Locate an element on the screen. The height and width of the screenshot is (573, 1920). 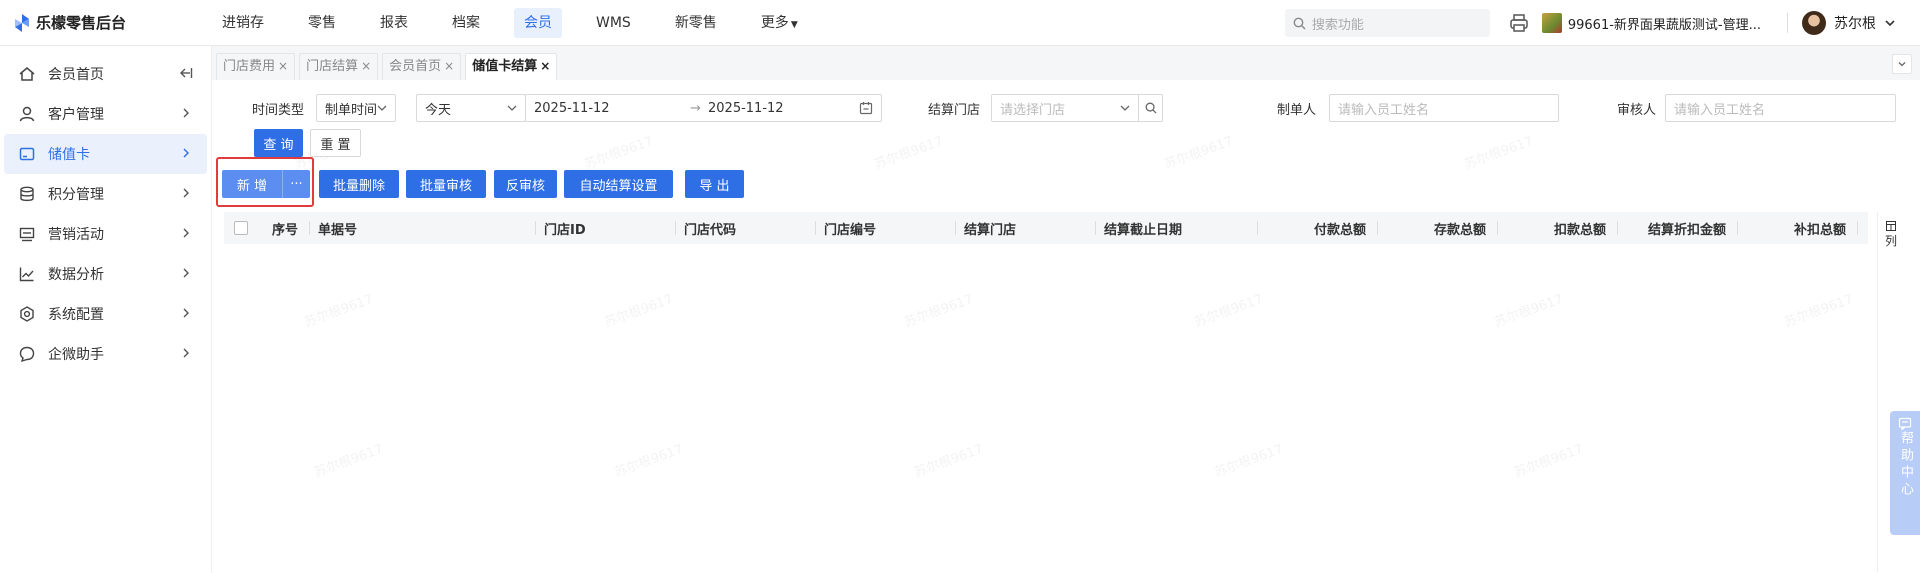
column-header: 存款总额 is located at coordinates (1438, 228).